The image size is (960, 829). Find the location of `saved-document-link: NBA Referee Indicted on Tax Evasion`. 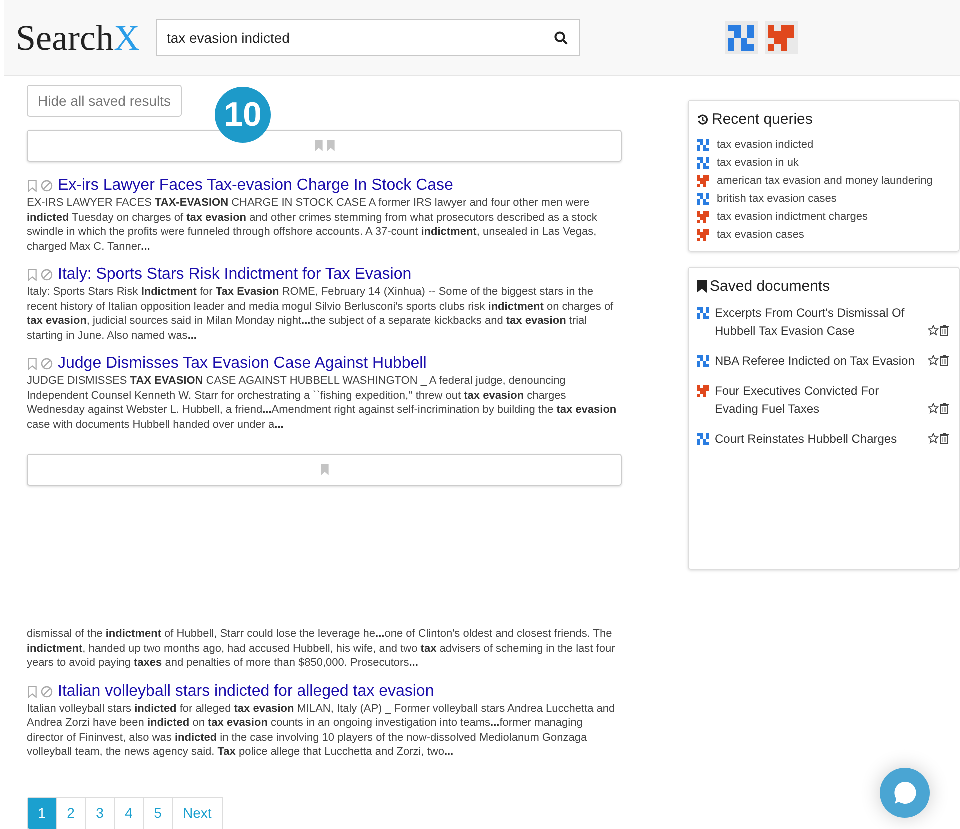

saved-document-link: NBA Referee Indicted on Tax Evasion is located at coordinates (815, 361).